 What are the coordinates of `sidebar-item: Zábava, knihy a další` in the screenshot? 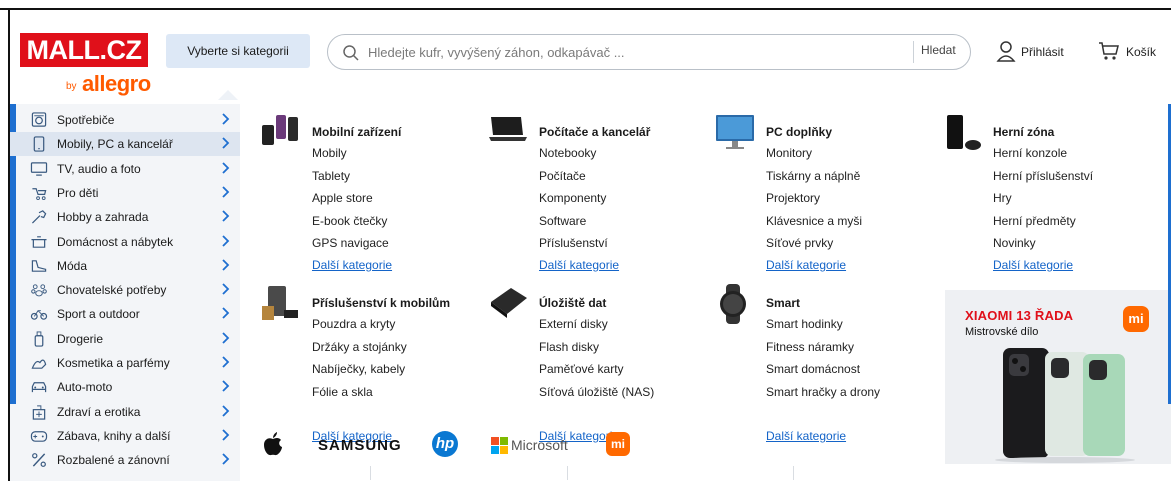 It's located at (125, 436).